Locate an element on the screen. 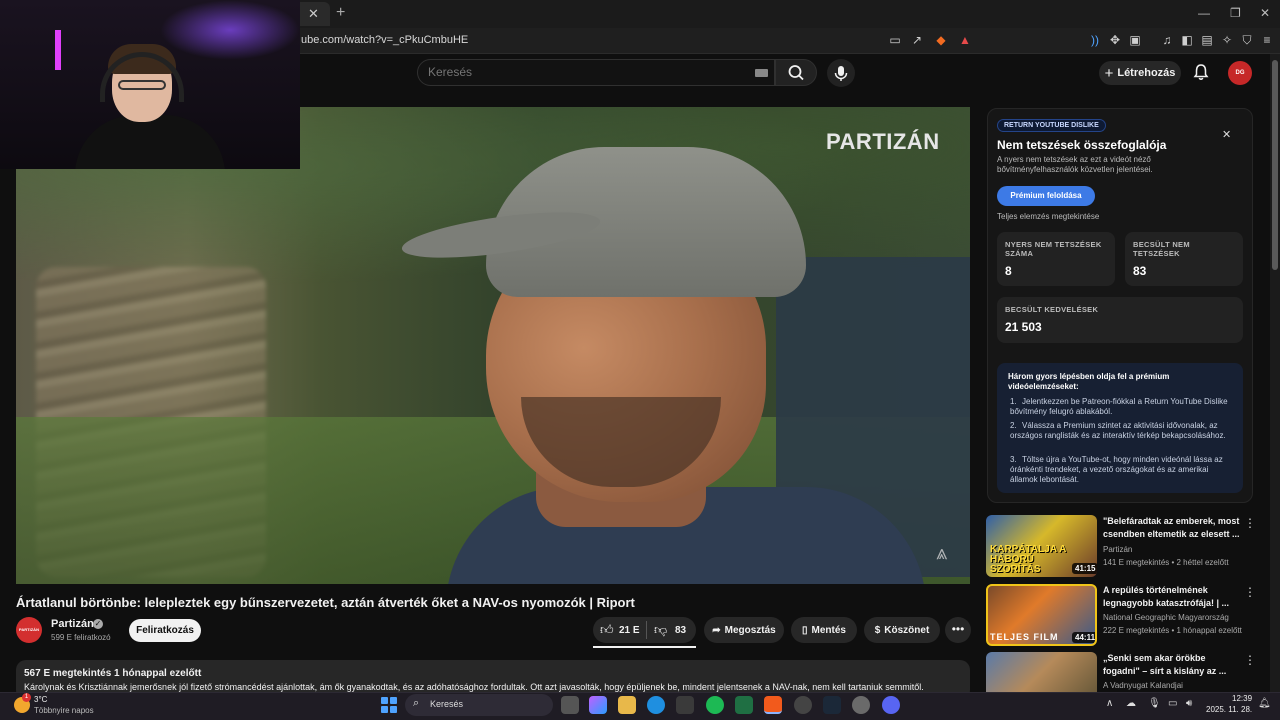 This screenshot has width=1280, height=720. taskbar is located at coordinates (640, 706).